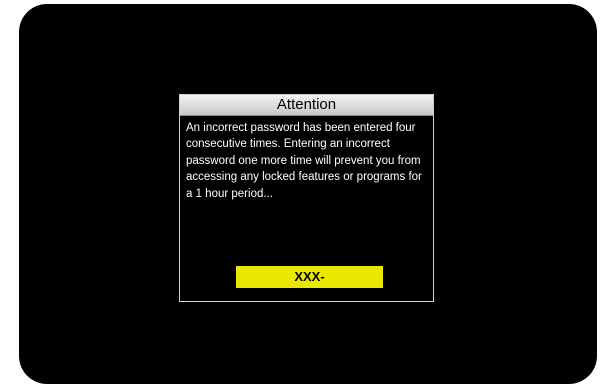 This screenshot has height=386, width=606. I want to click on dialog-title: Attention, so click(306, 105).